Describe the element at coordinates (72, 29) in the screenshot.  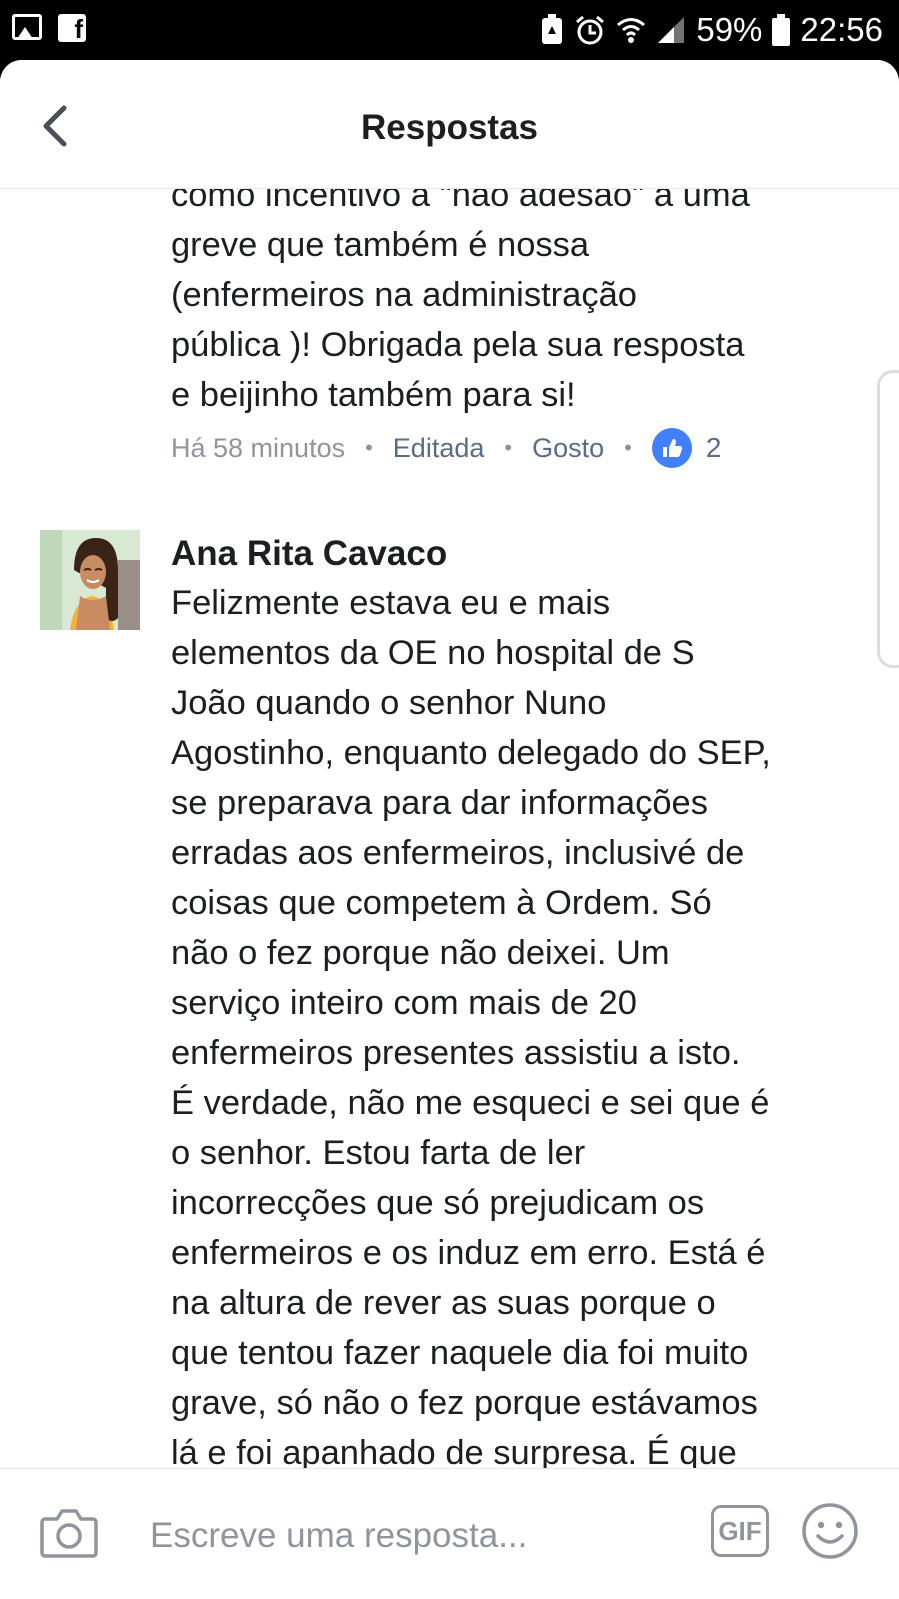
I see `facebook-icon: f` at that location.